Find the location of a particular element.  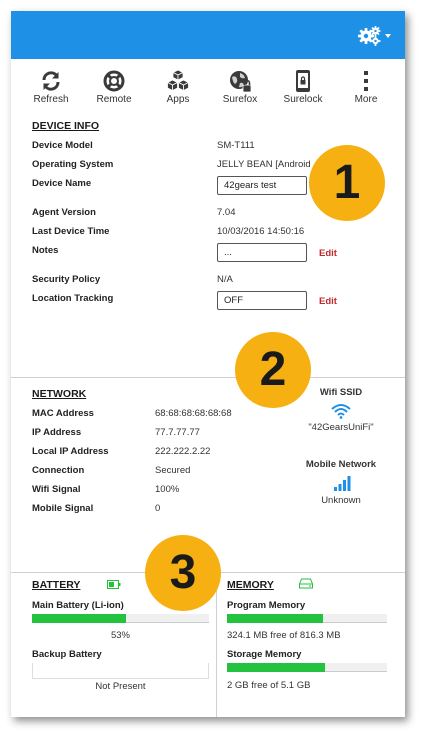

network-title: NETWORK is located at coordinates (59, 394).